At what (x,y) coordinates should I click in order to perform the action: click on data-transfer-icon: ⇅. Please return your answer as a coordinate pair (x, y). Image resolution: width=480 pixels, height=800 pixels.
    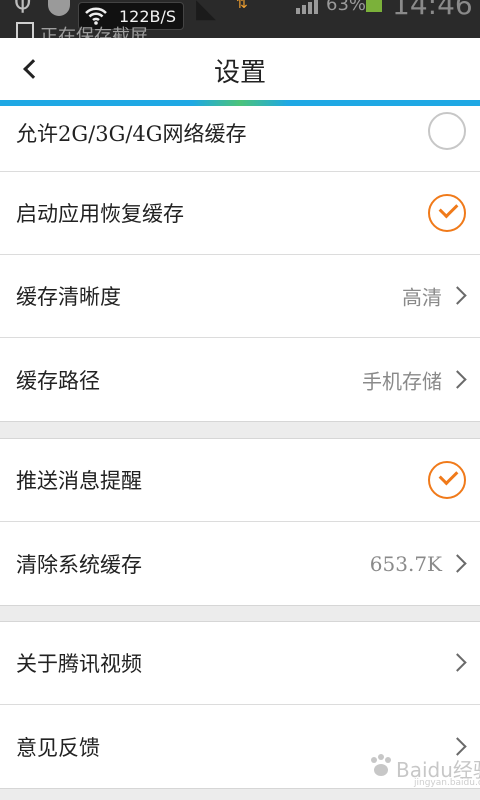
    Looking at the image, I should click on (242, 6).